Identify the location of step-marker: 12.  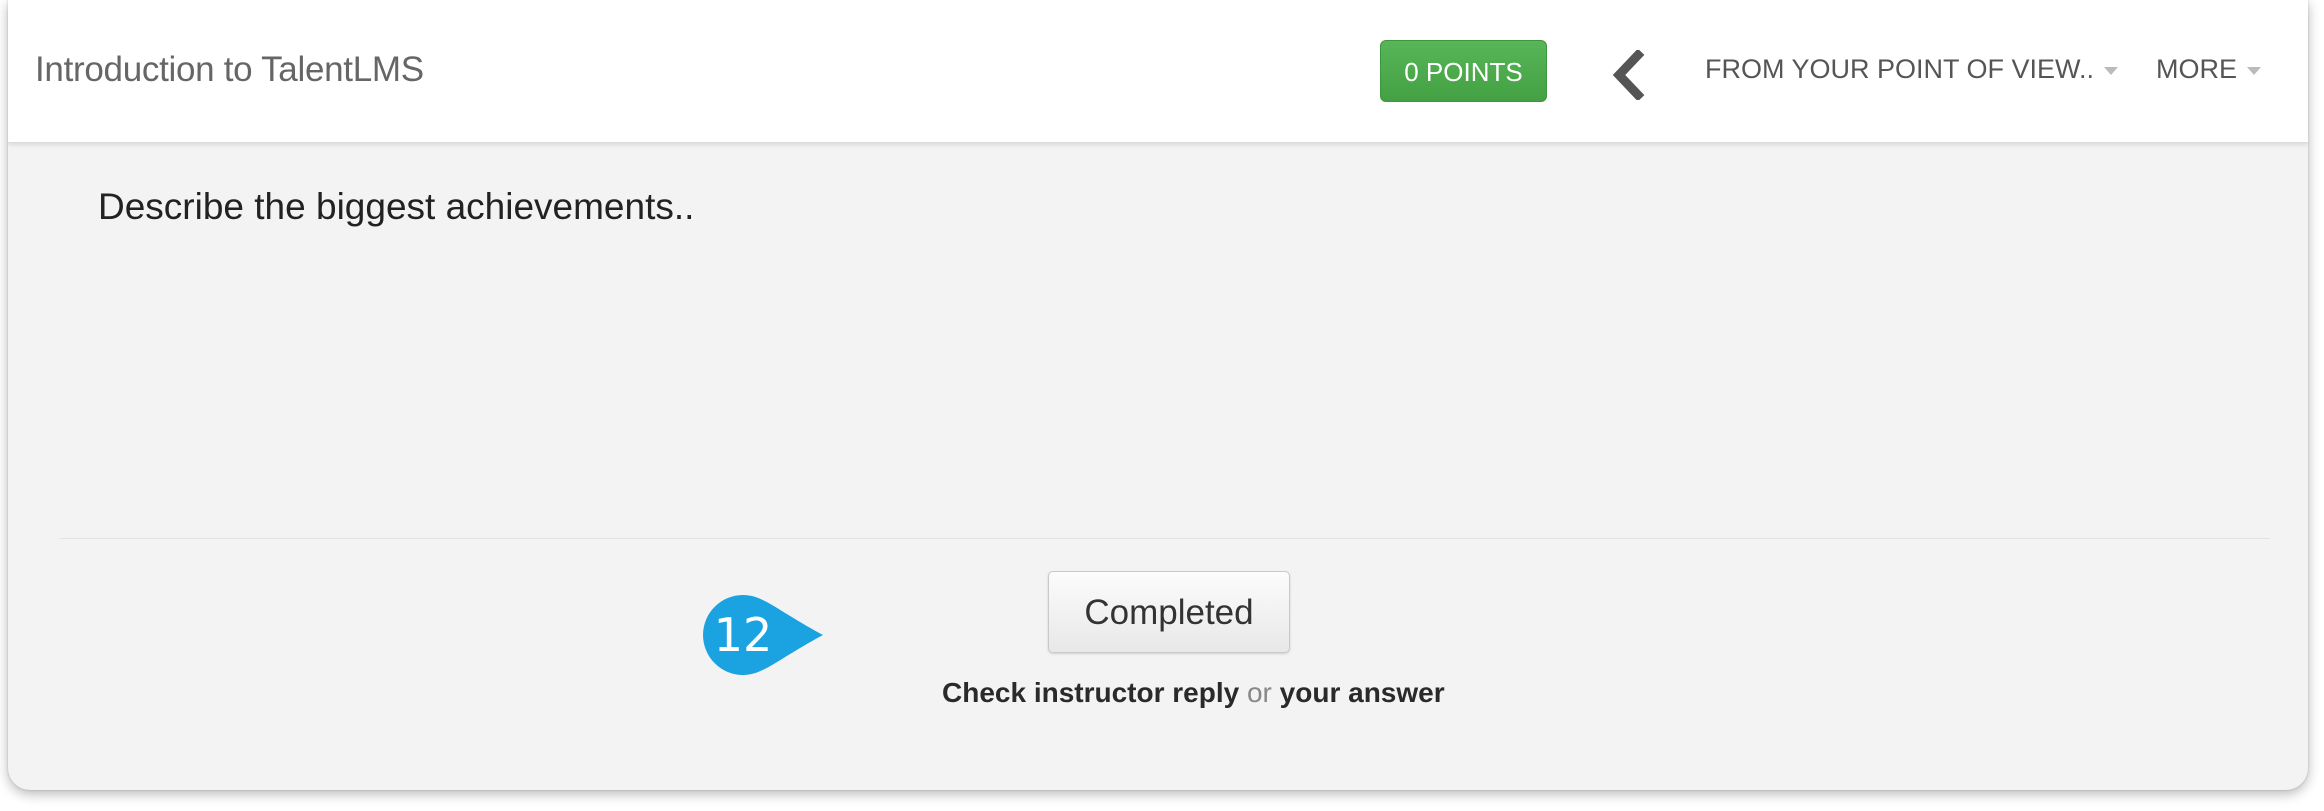
(763, 635).